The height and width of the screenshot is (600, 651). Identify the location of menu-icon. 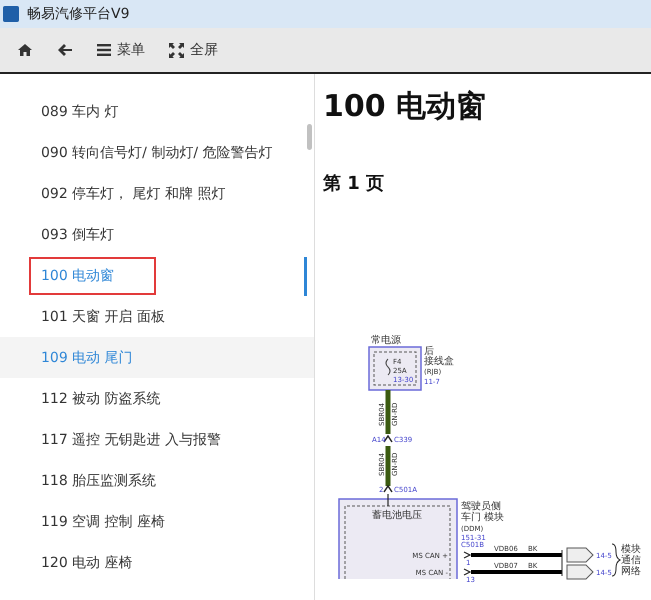
(104, 50).